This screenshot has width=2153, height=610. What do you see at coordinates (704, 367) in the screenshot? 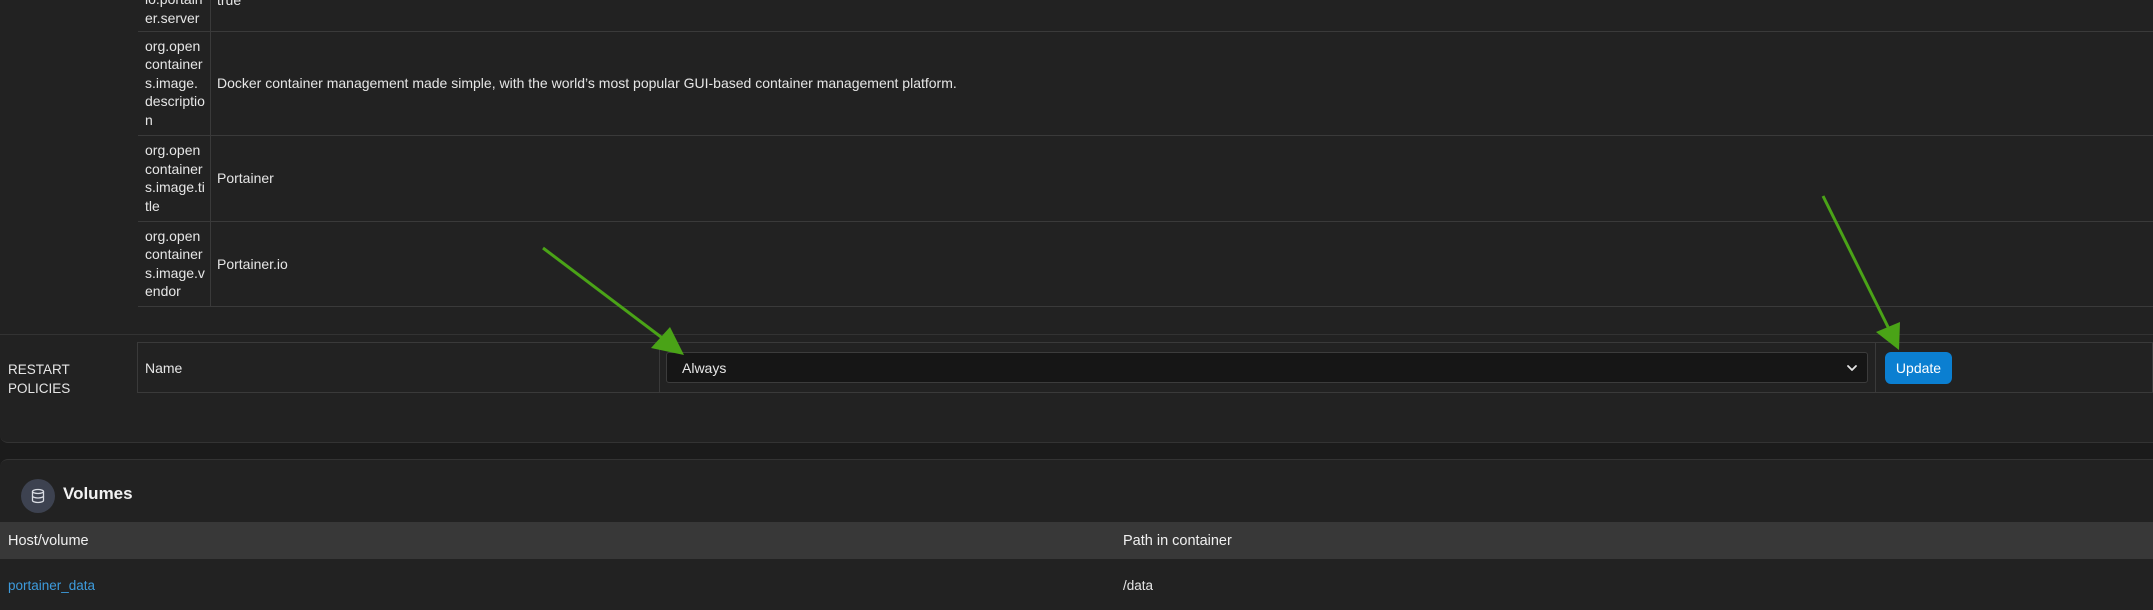
I see `restart-policy-selected-value: Always` at bounding box center [704, 367].